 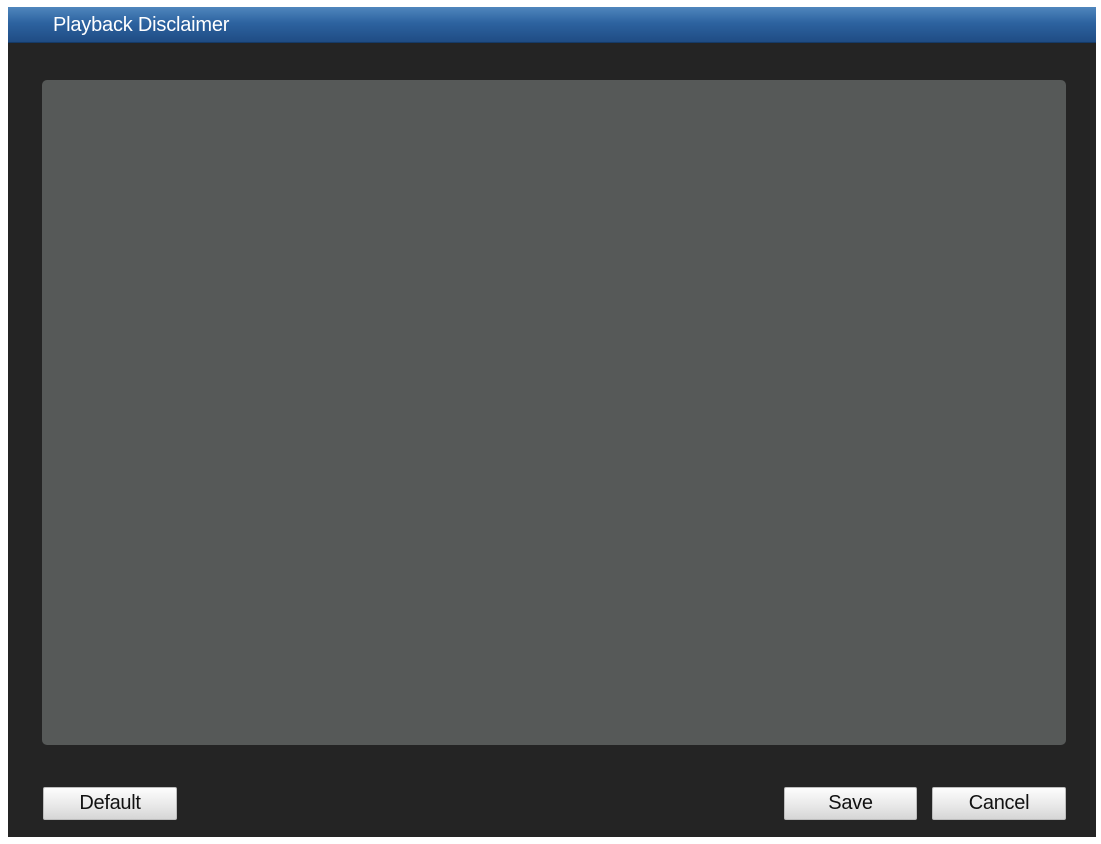 What do you see at coordinates (110, 803) in the screenshot?
I see `default-button: Default` at bounding box center [110, 803].